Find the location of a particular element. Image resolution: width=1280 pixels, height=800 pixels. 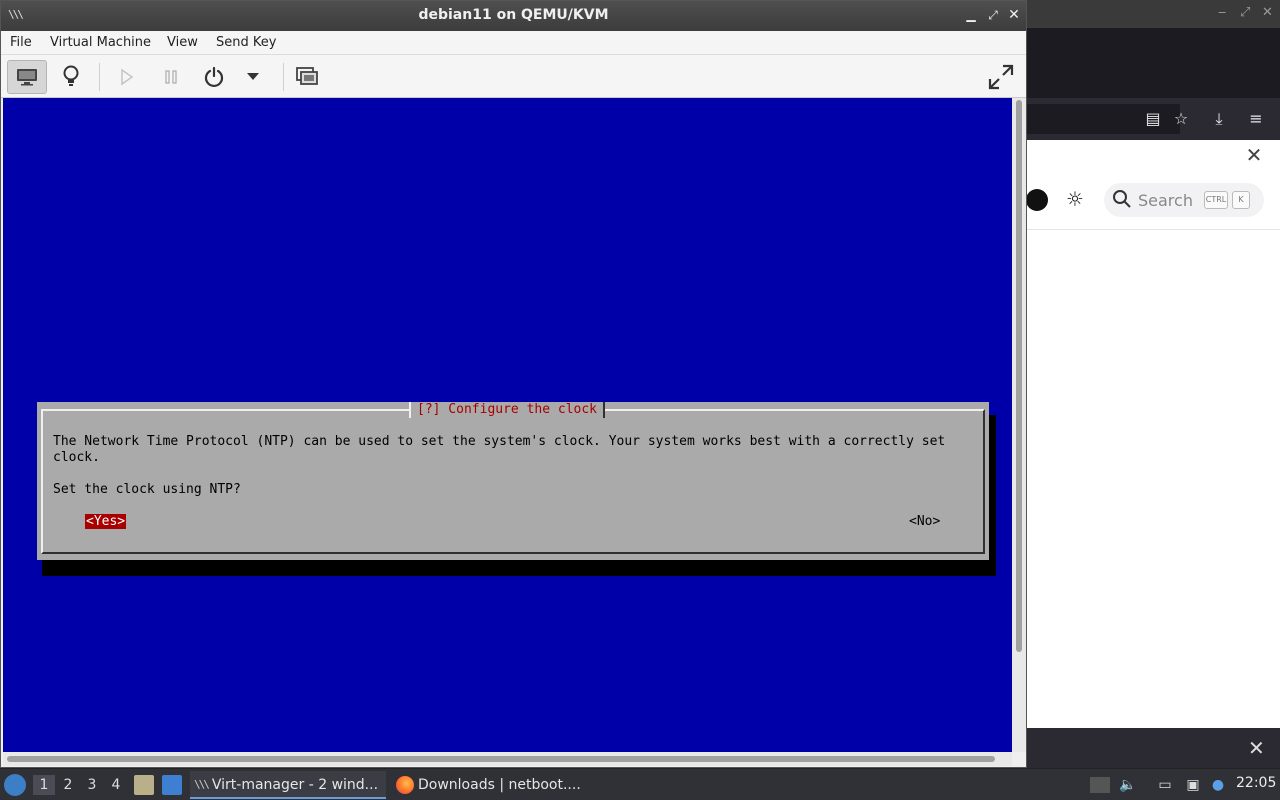

github-icon is located at coordinates (1037, 200).